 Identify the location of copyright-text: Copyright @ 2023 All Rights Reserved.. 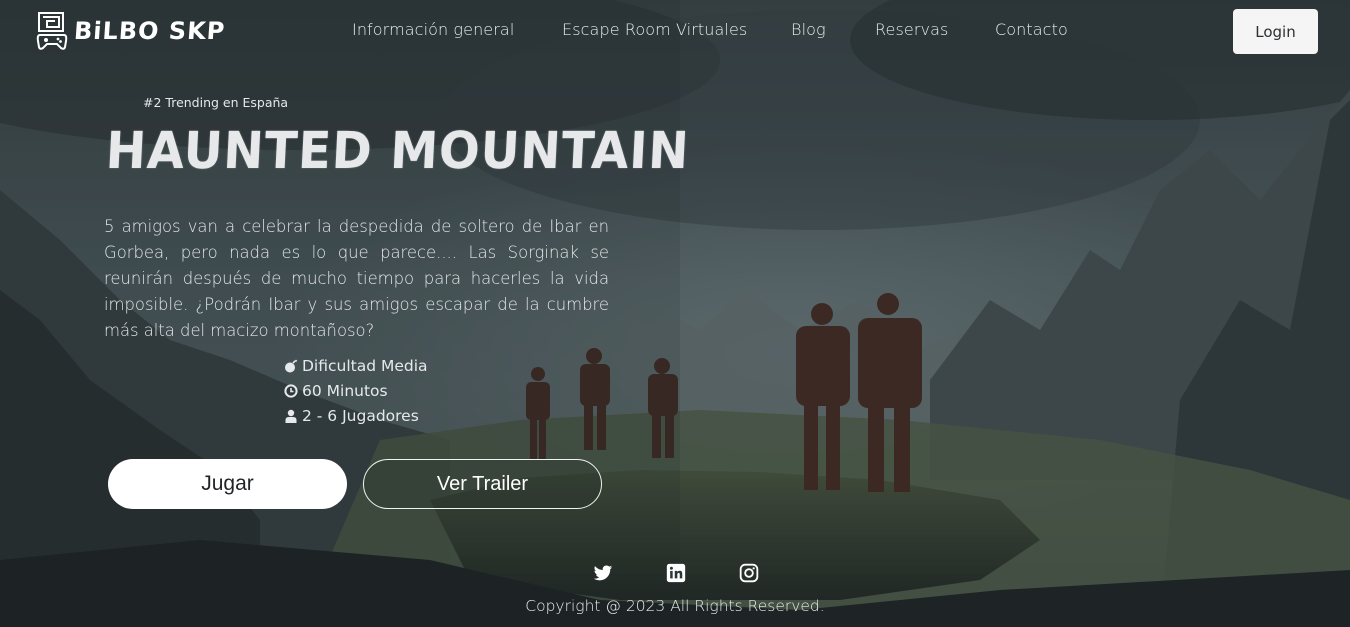
(675, 606).